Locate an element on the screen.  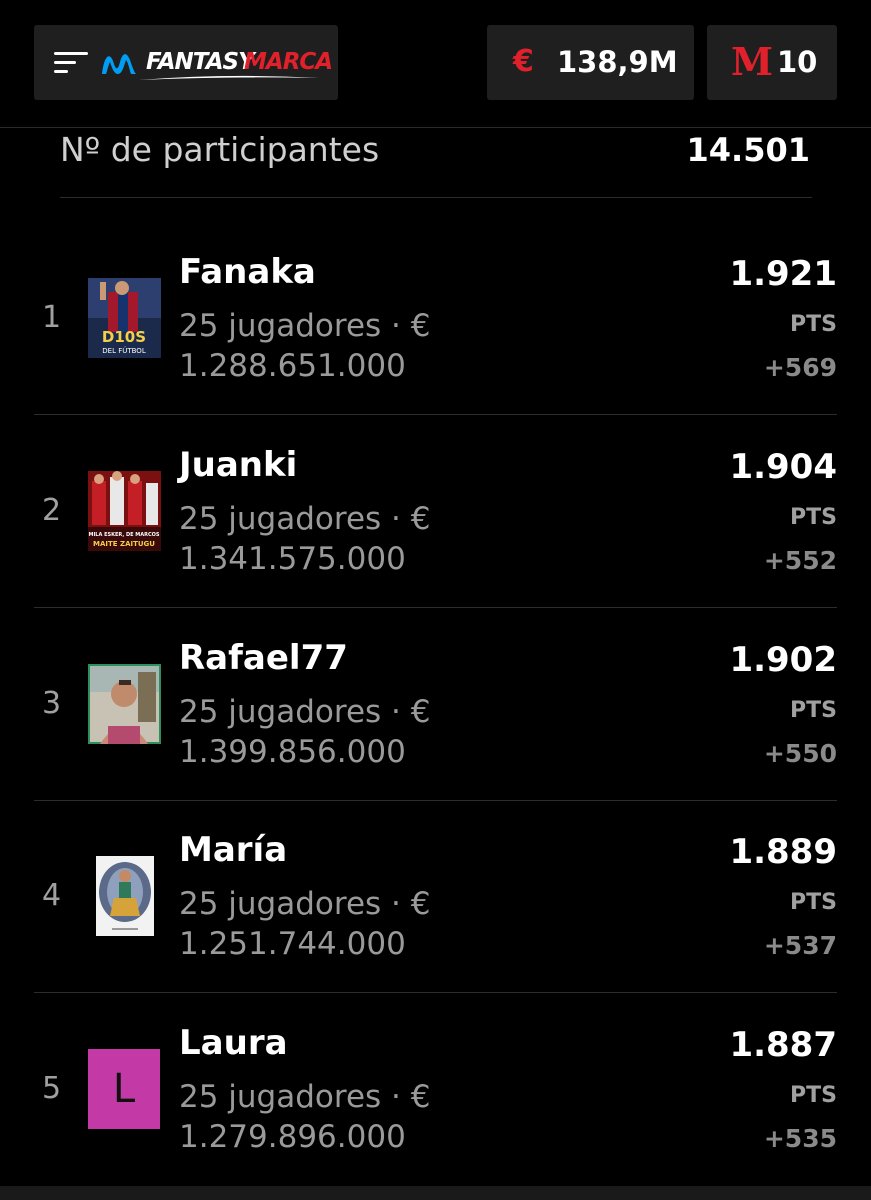
brand-menu-button: FANTASY MARCA is located at coordinates (186, 62).